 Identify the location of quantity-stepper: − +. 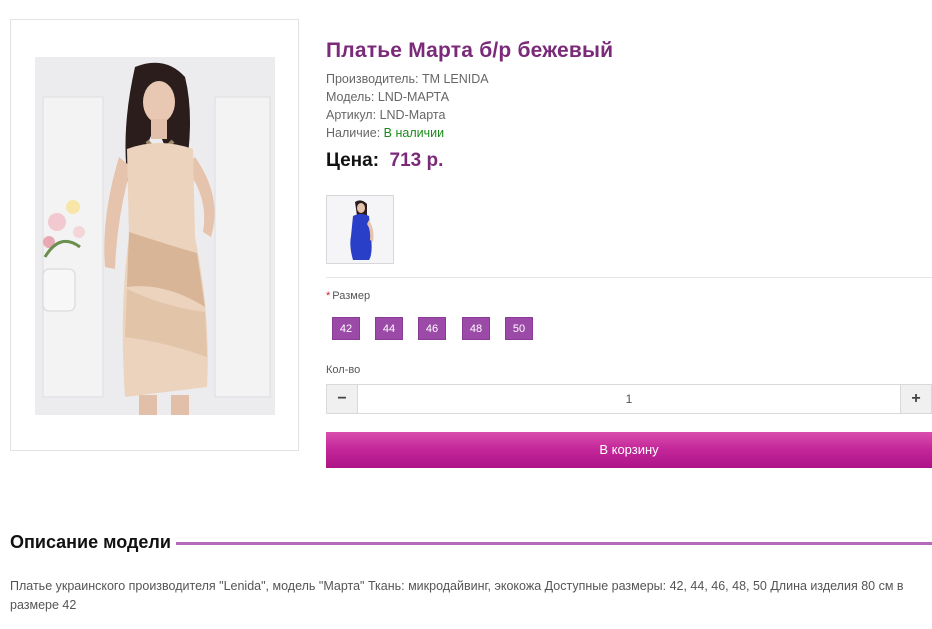
(629, 399).